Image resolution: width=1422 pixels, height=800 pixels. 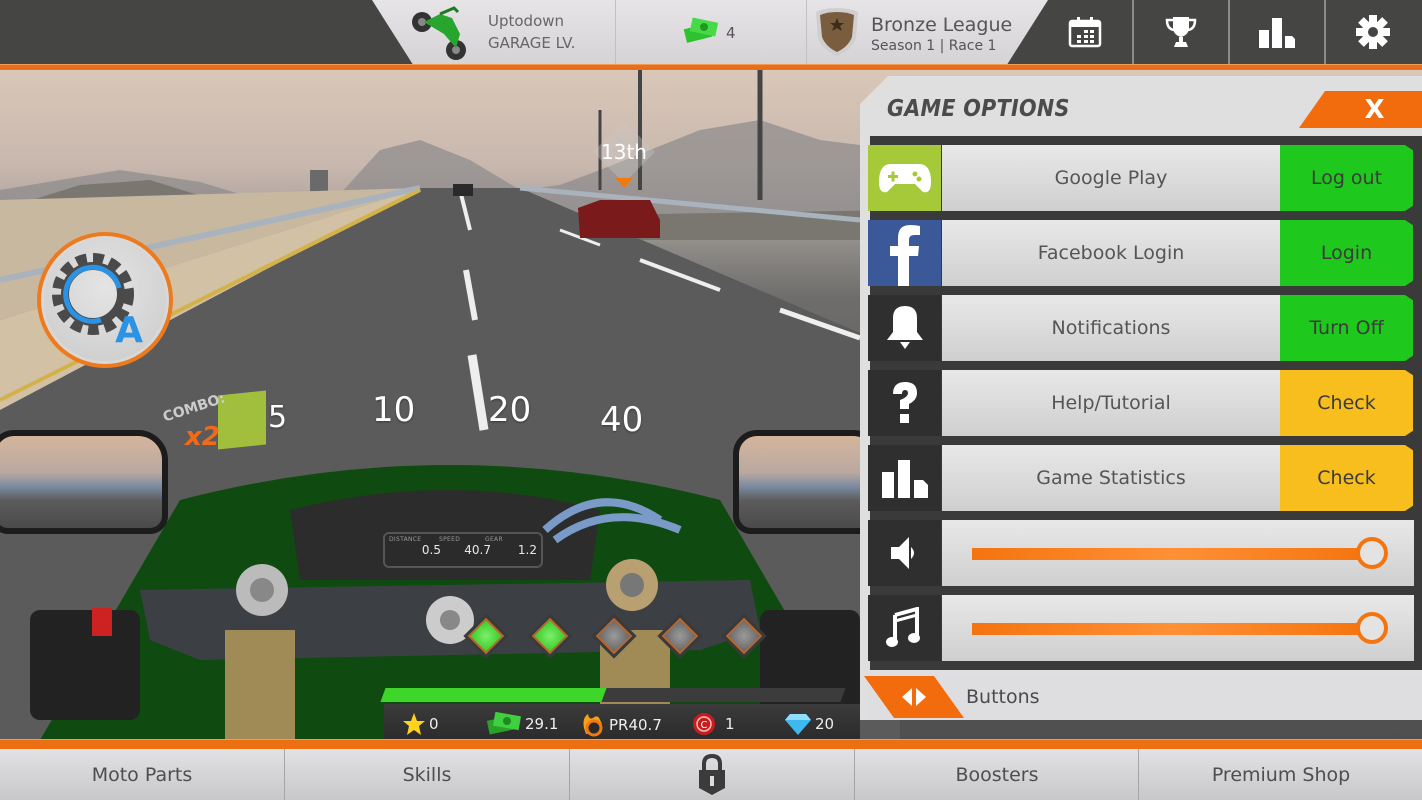 What do you see at coordinates (711, 67) in the screenshot?
I see `top-accent-stripe` at bounding box center [711, 67].